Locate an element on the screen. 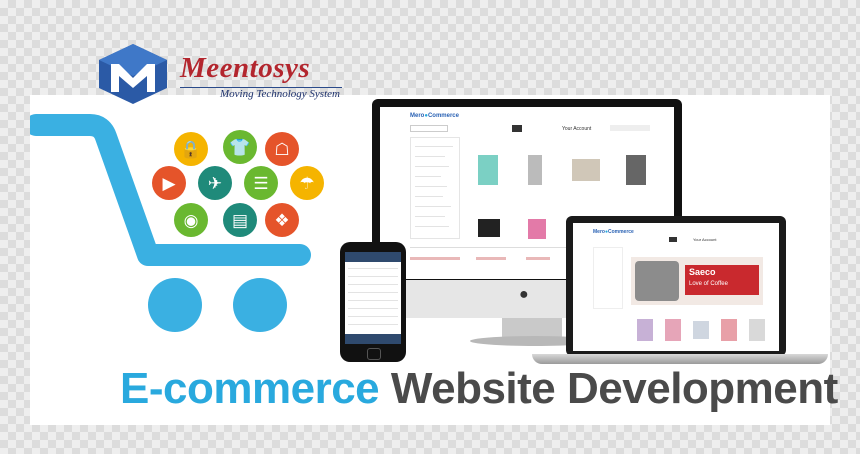 This screenshot has height=454, width=860. camera-icon: ◉ is located at coordinates (191, 220).